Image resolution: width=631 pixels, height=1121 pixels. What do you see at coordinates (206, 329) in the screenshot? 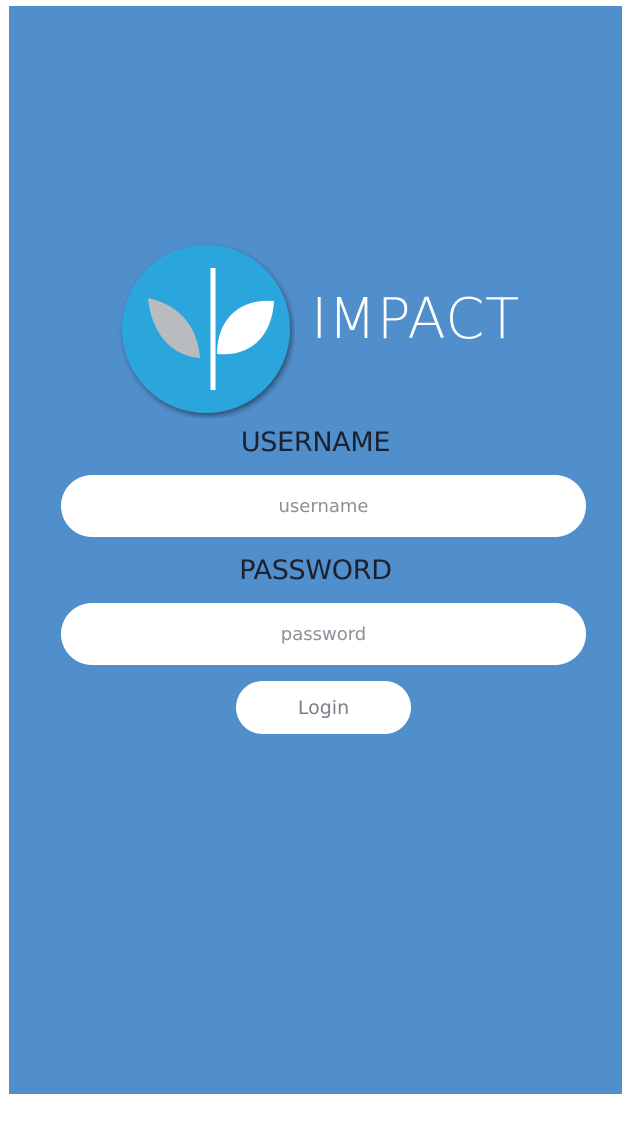
I see `sprout-leaf-icon` at bounding box center [206, 329].